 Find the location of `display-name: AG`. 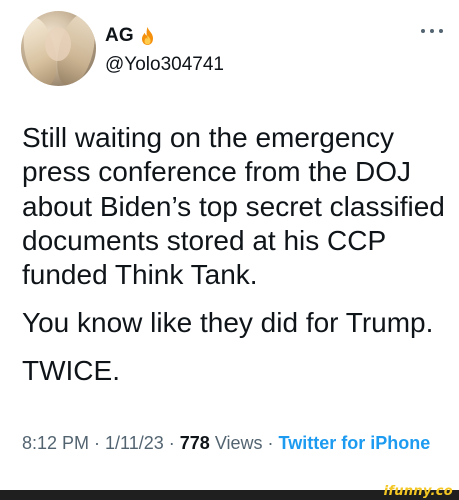

display-name: AG is located at coordinates (130, 36).